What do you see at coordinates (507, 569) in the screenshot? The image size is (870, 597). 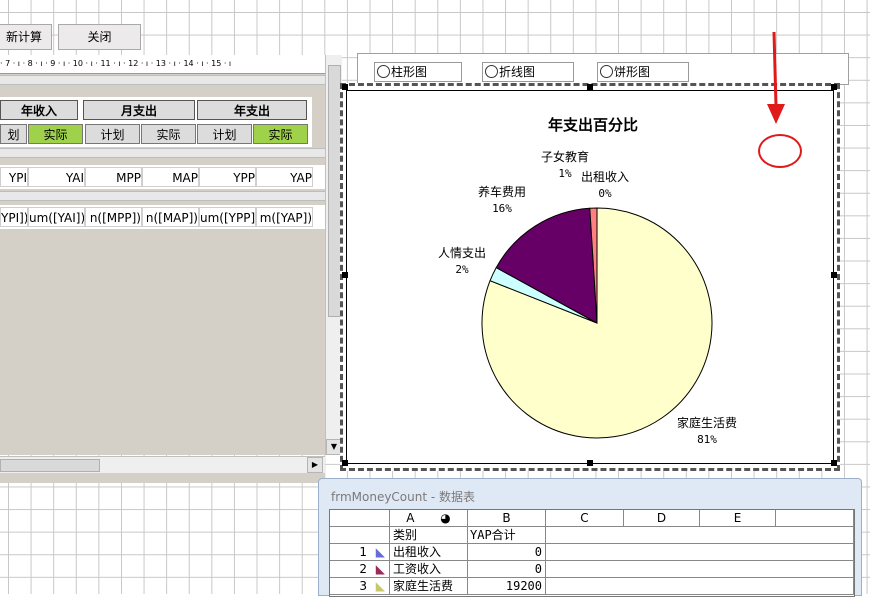 I see `row-2-value: 0` at bounding box center [507, 569].